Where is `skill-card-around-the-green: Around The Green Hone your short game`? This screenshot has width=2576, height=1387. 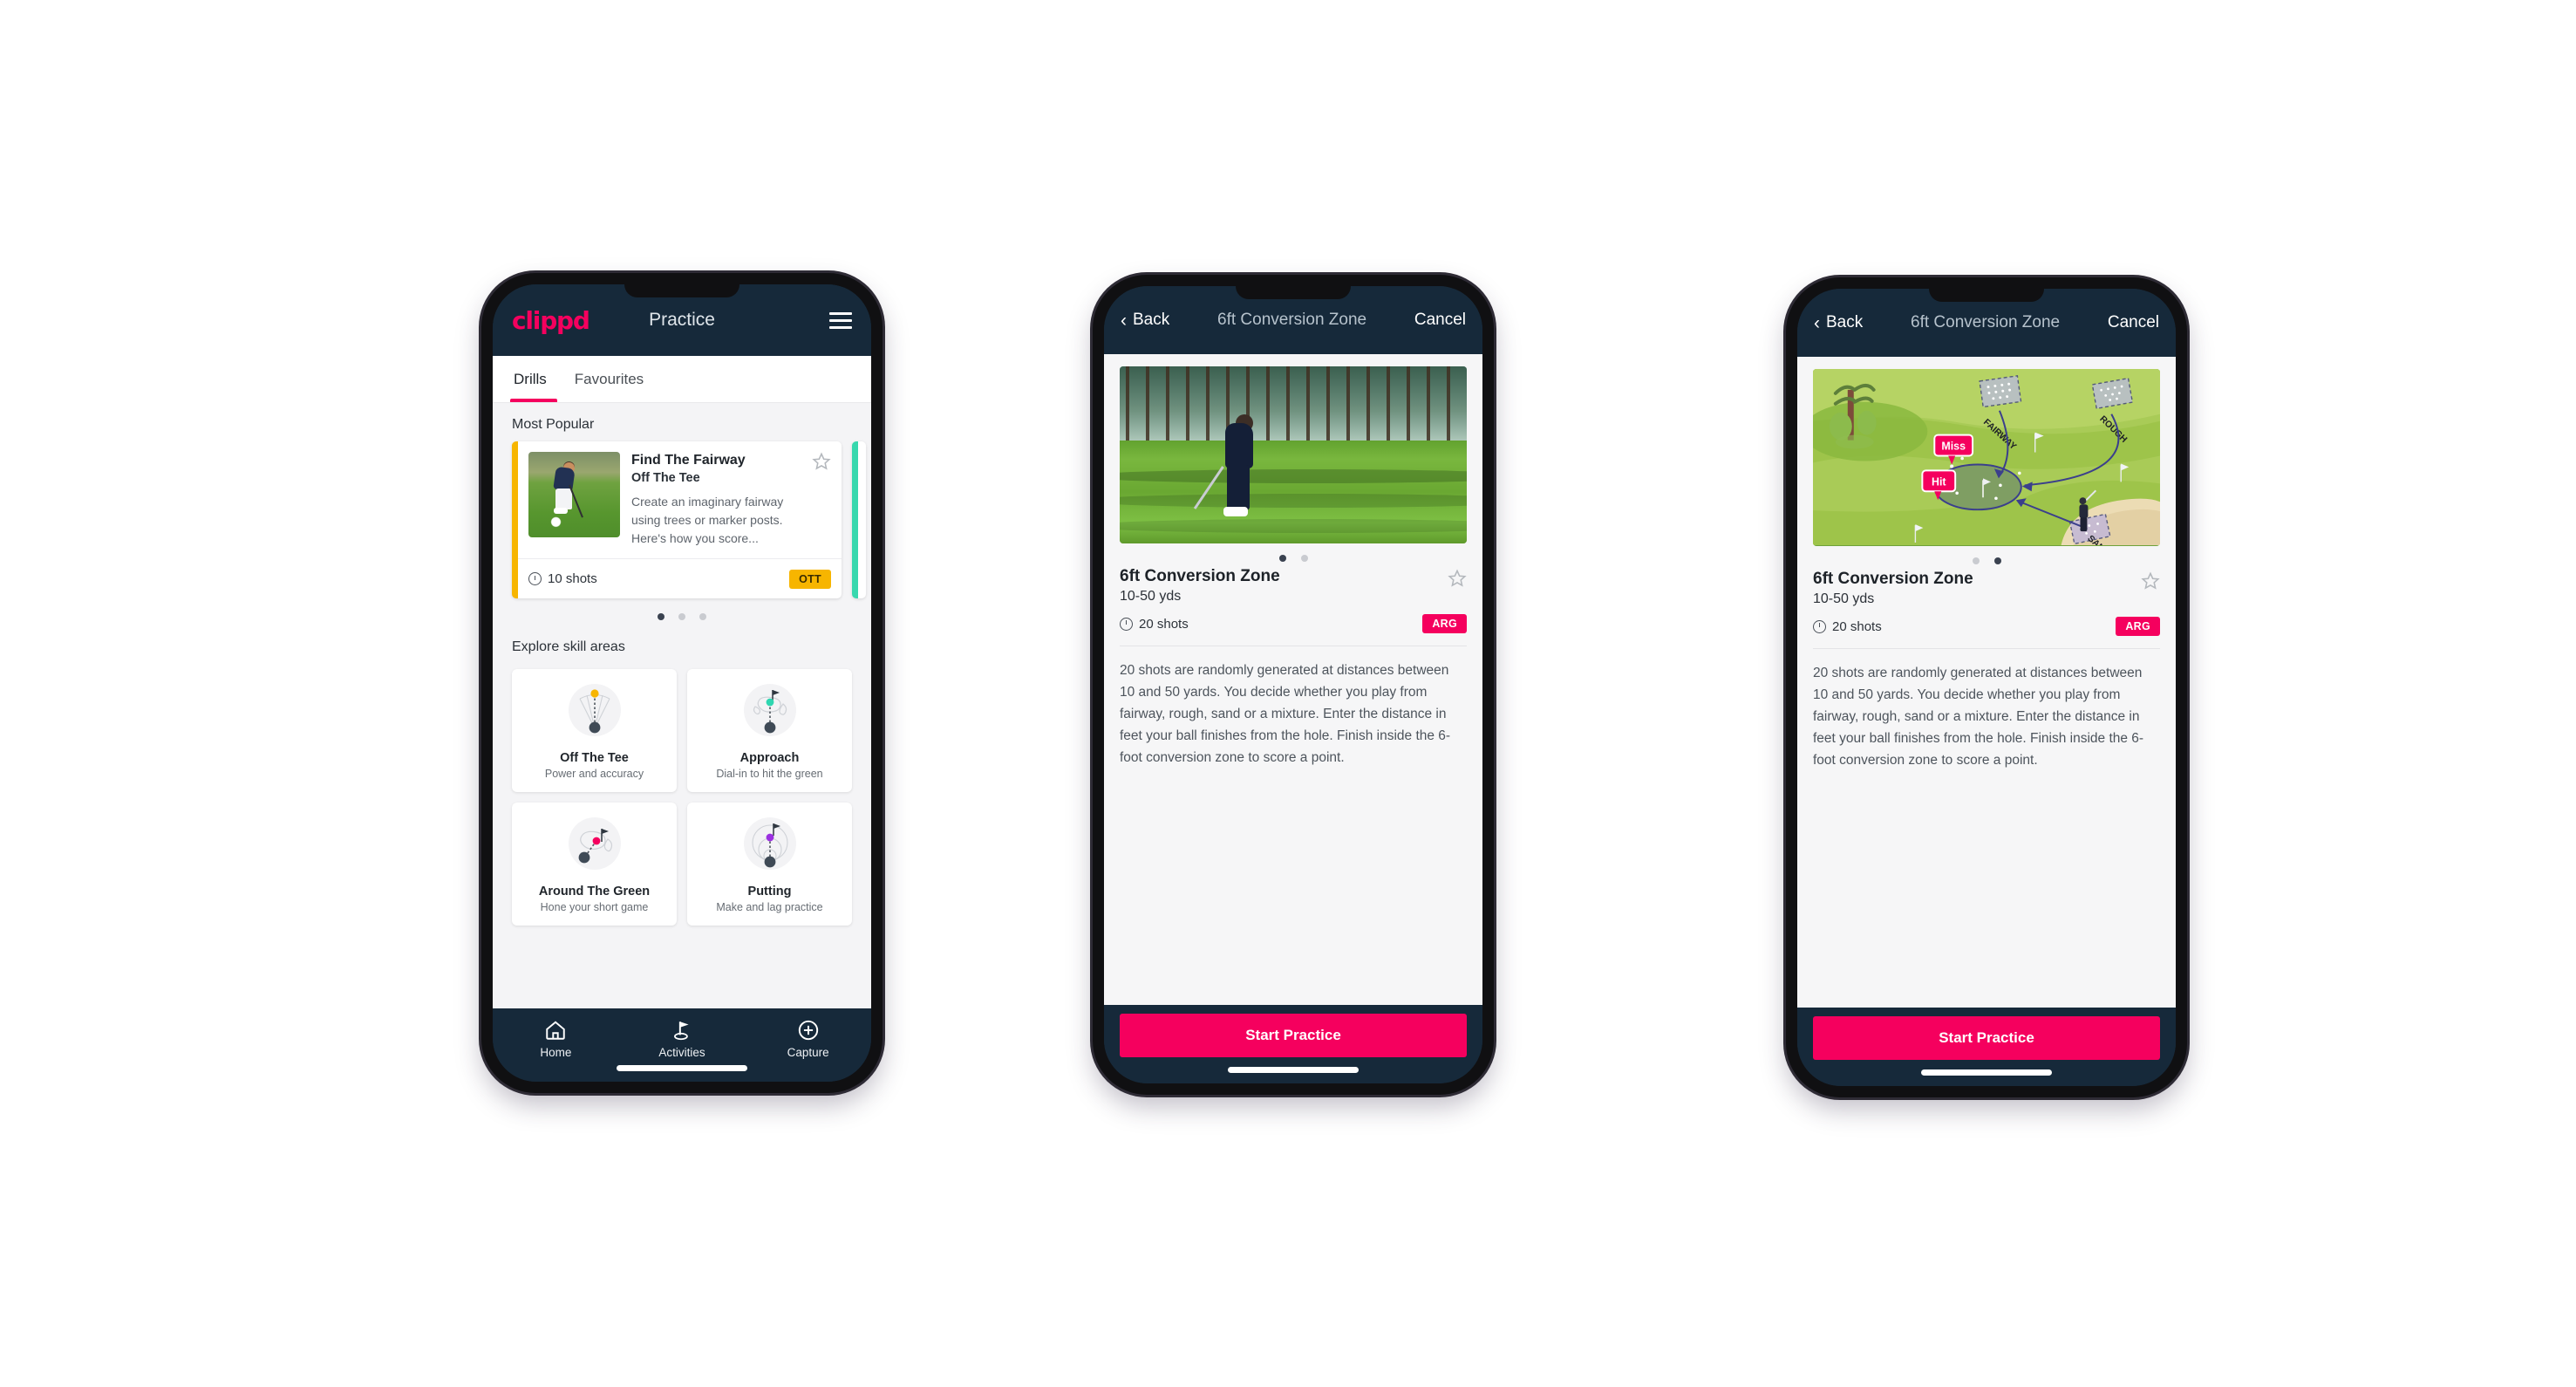 skill-card-around-the-green: Around The Green Hone your short game is located at coordinates (595, 865).